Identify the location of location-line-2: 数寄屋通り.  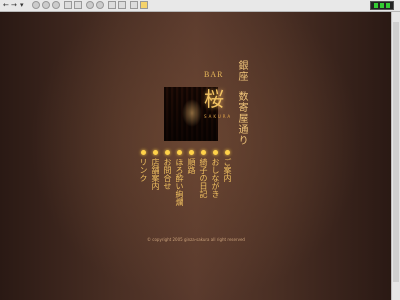
(241, 118).